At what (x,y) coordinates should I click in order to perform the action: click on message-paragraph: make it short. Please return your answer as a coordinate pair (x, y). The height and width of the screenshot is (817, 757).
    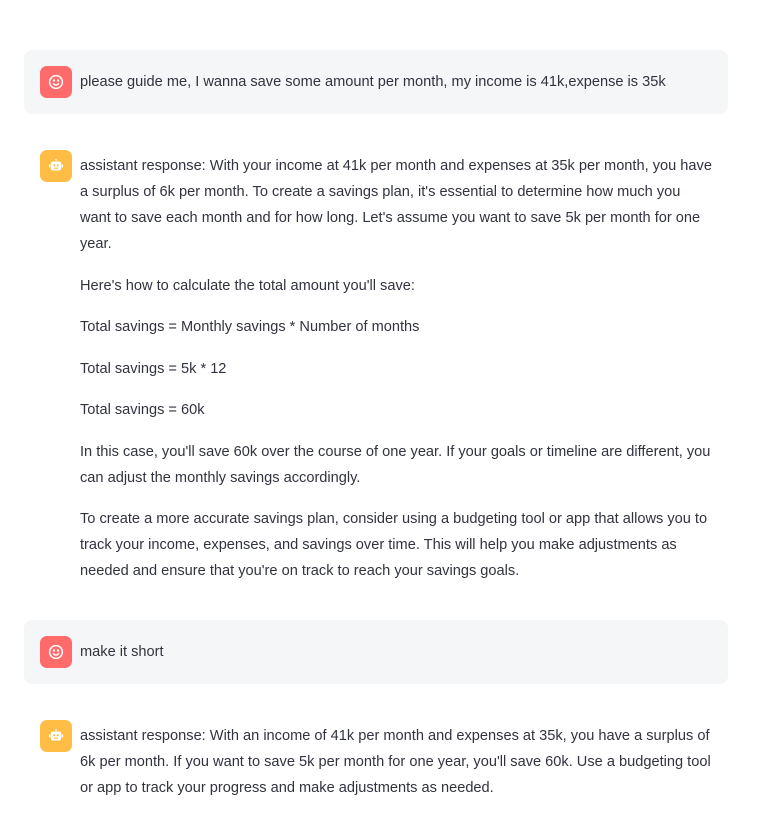
    Looking at the image, I should click on (122, 652).